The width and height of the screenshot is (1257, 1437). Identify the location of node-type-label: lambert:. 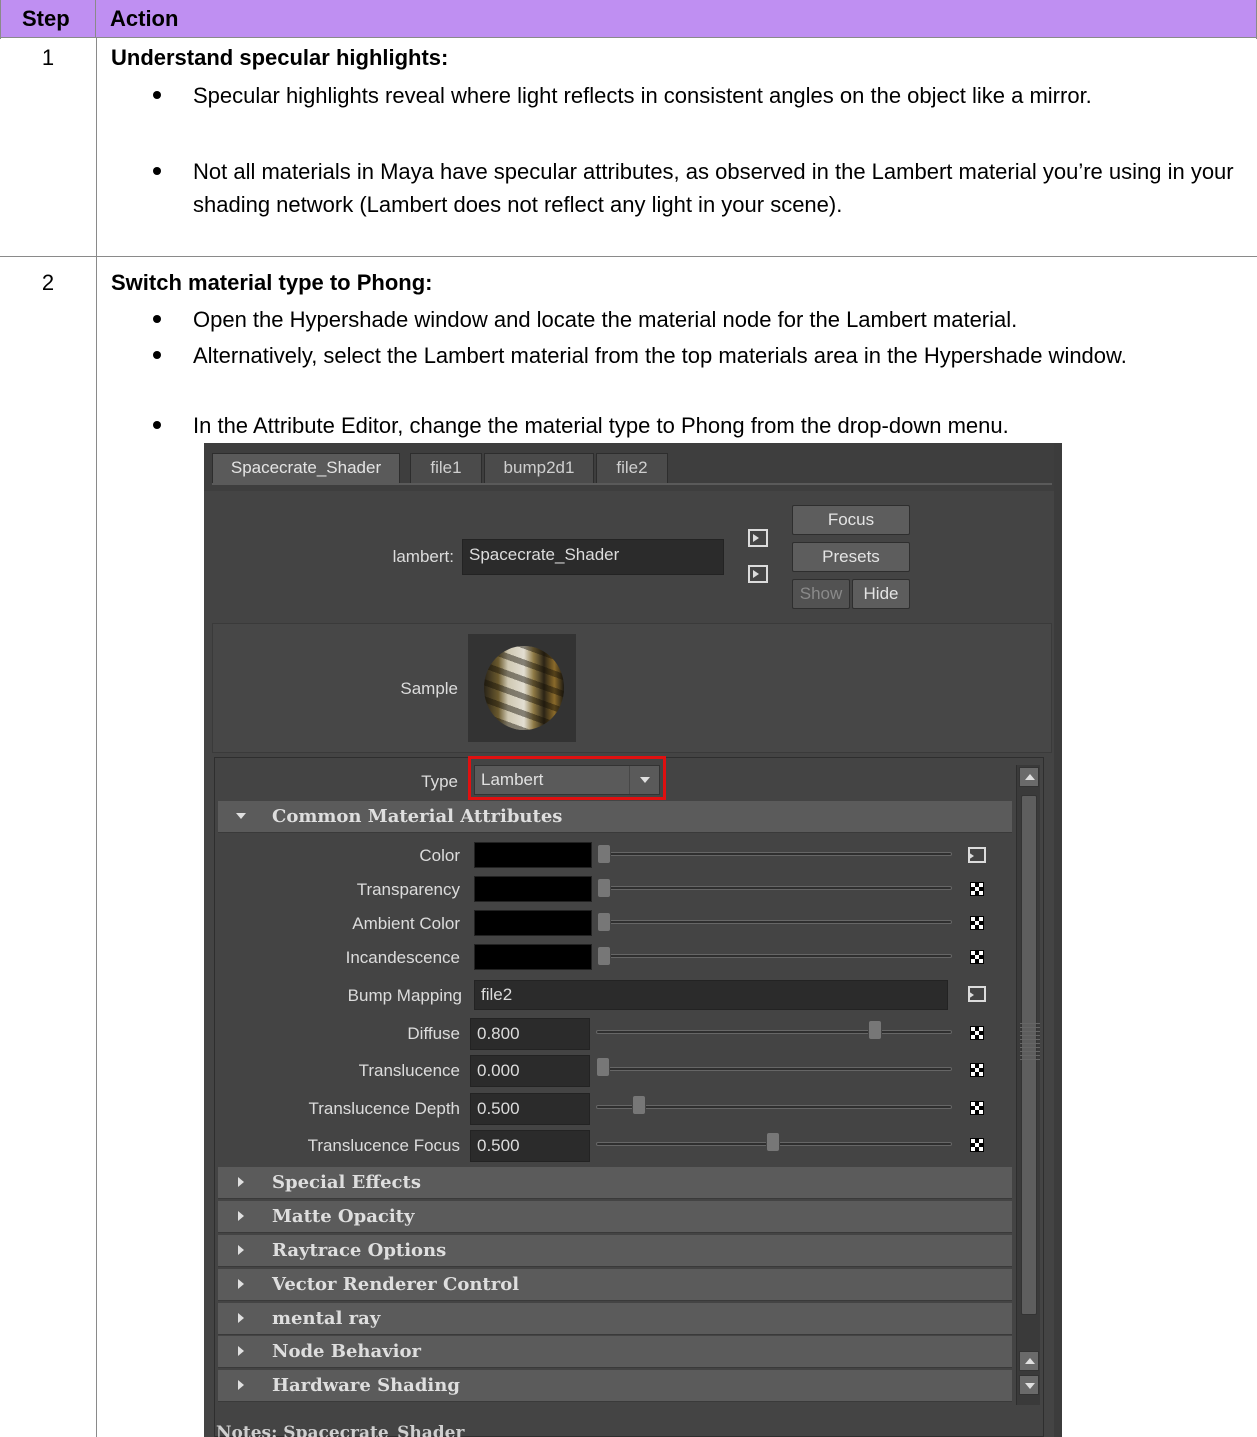
(423, 556).